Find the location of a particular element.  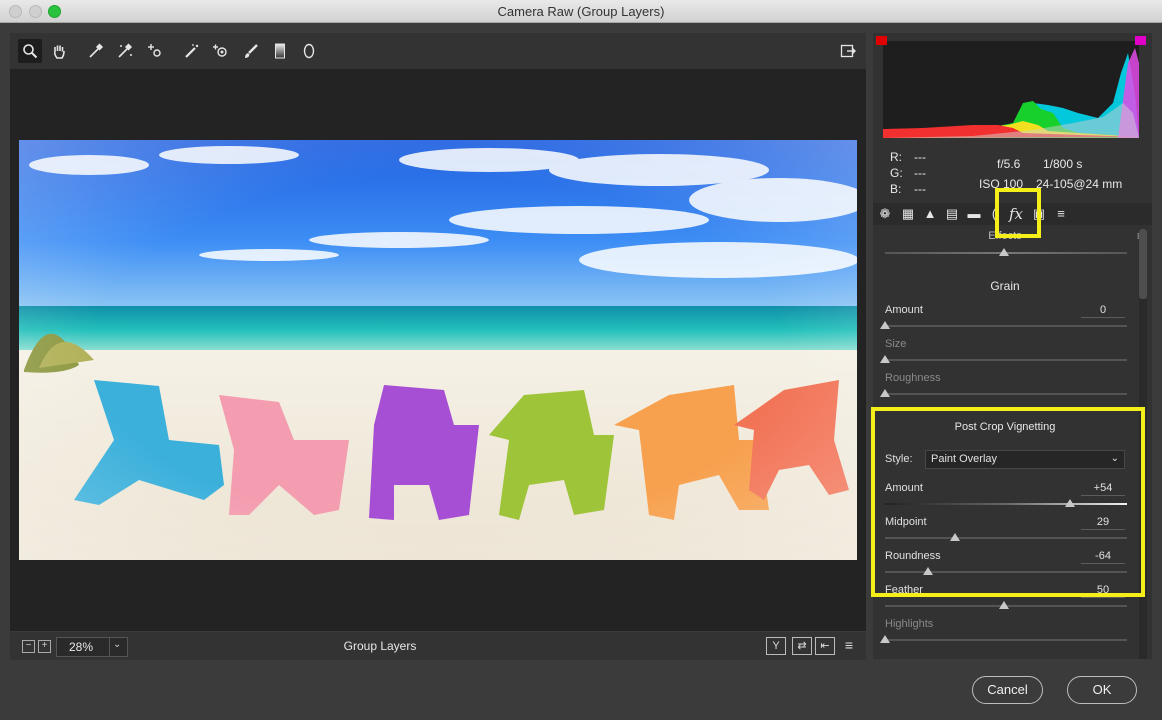

tab-presets: ≡ is located at coordinates (1061, 214).